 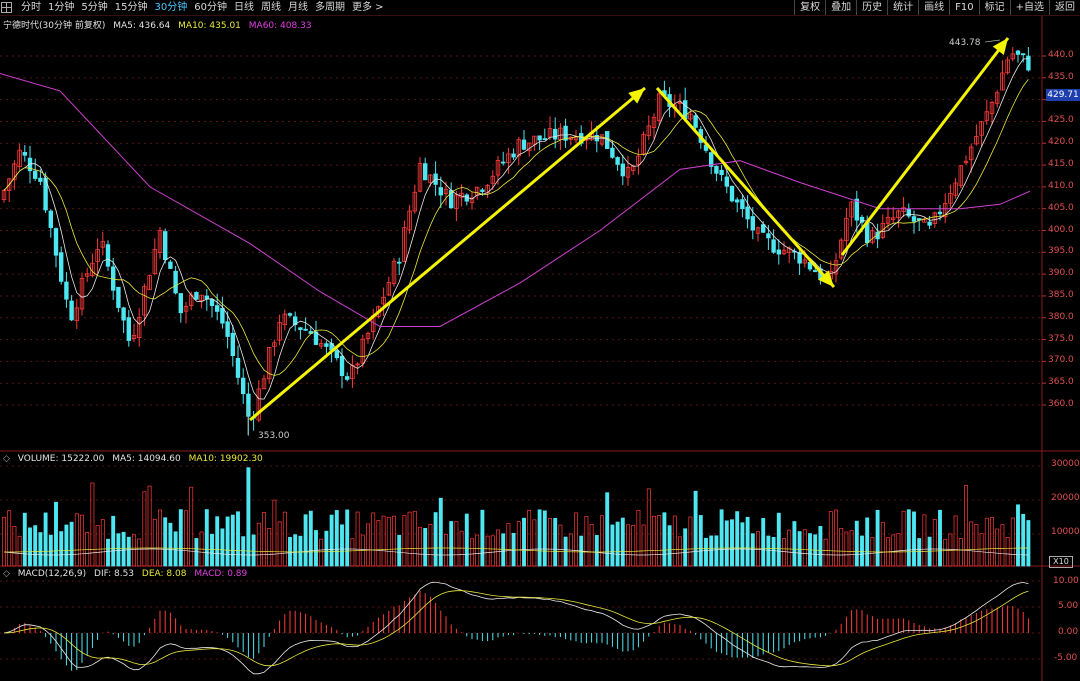 I want to click on volume-unit-badge: X10, so click(x=1061, y=562).